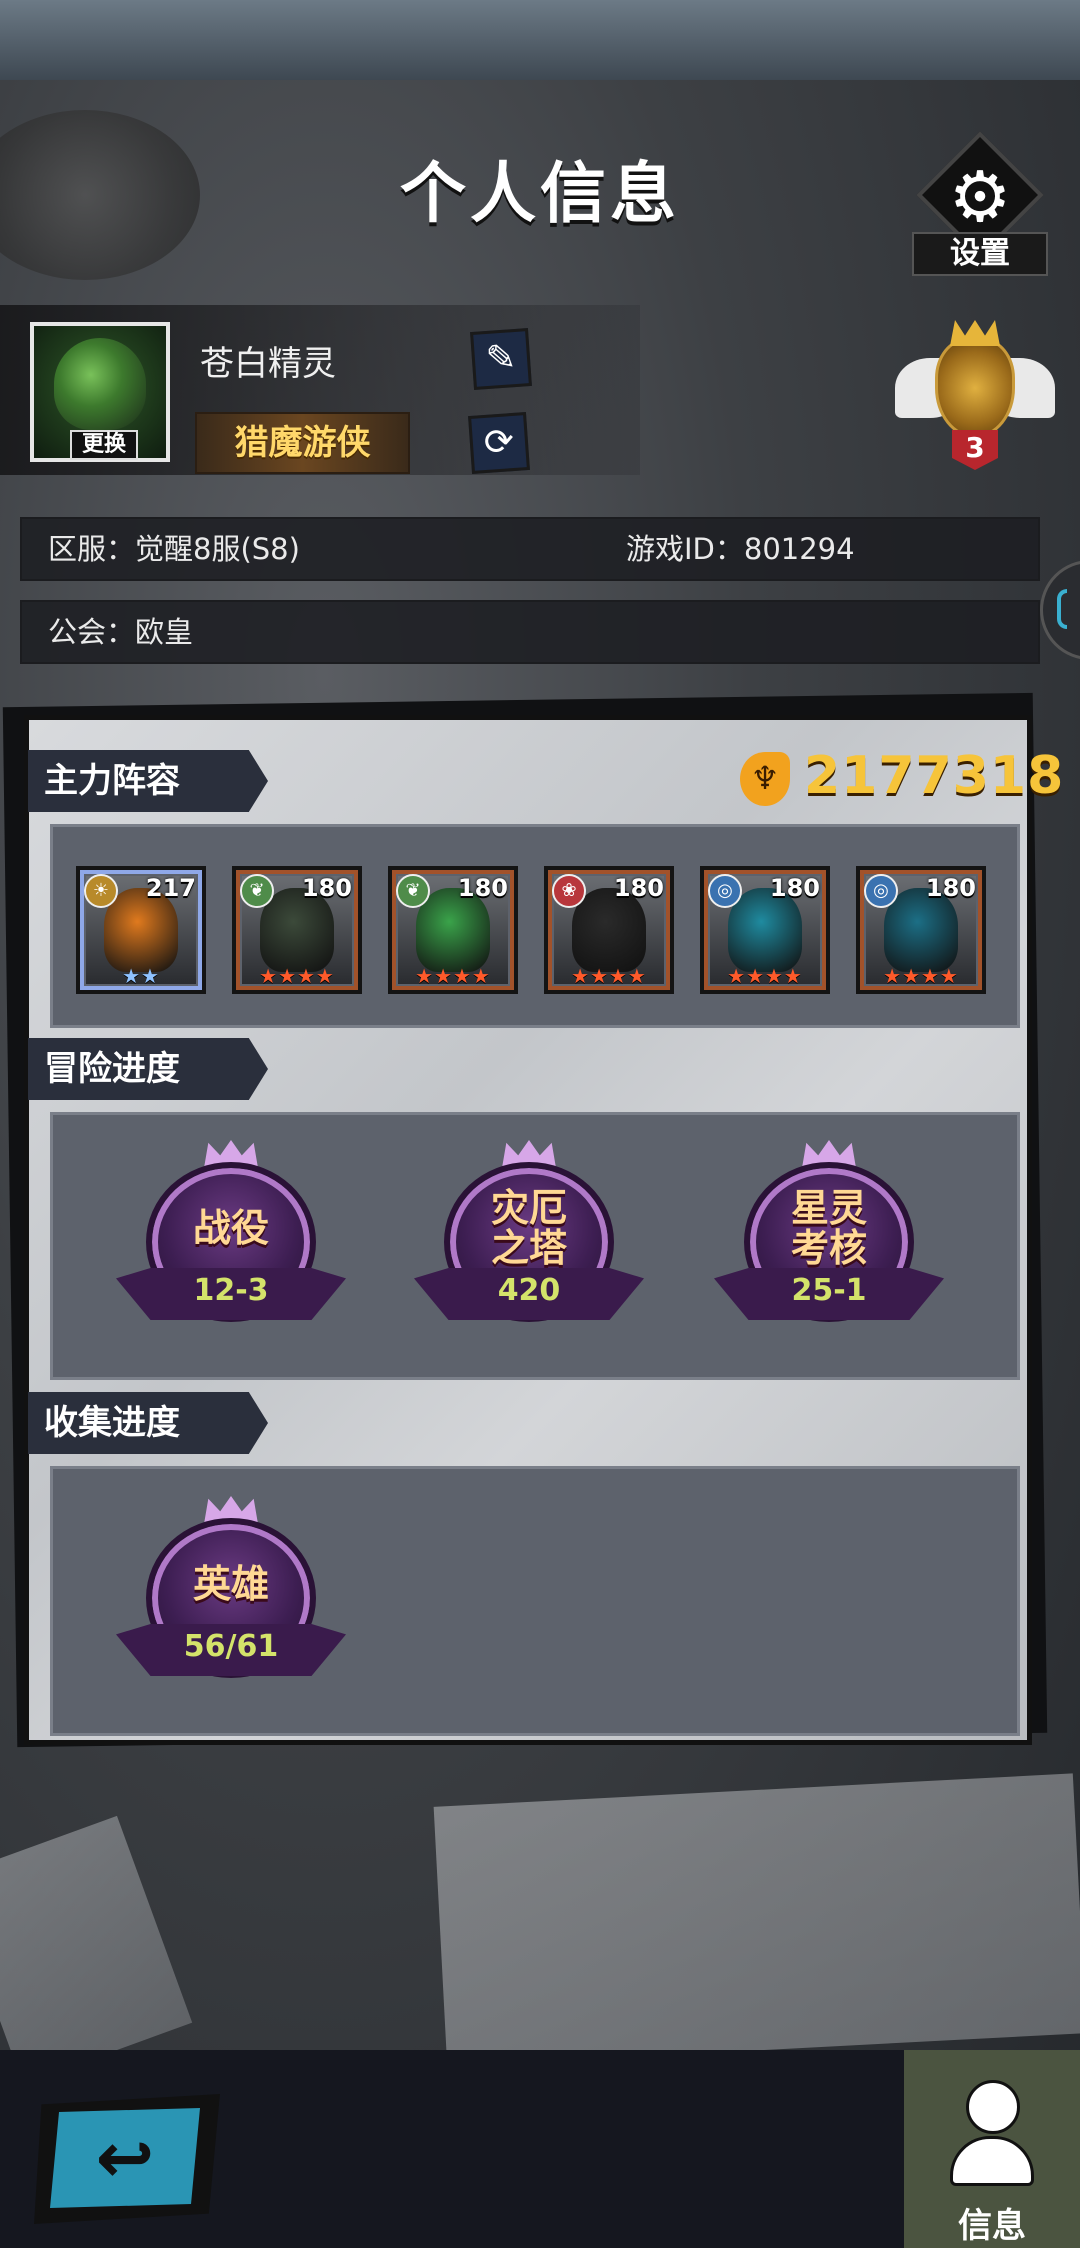 Image resolution: width=1080 pixels, height=2248 pixels. I want to click on badge-value: 12-3, so click(231, 1290).